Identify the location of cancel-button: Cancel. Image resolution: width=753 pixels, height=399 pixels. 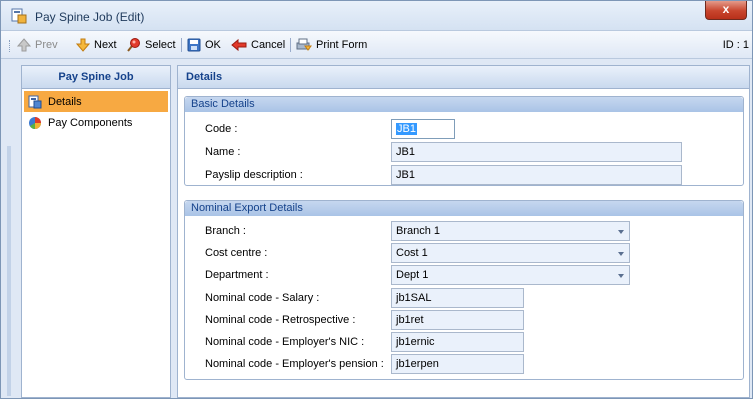
(258, 45).